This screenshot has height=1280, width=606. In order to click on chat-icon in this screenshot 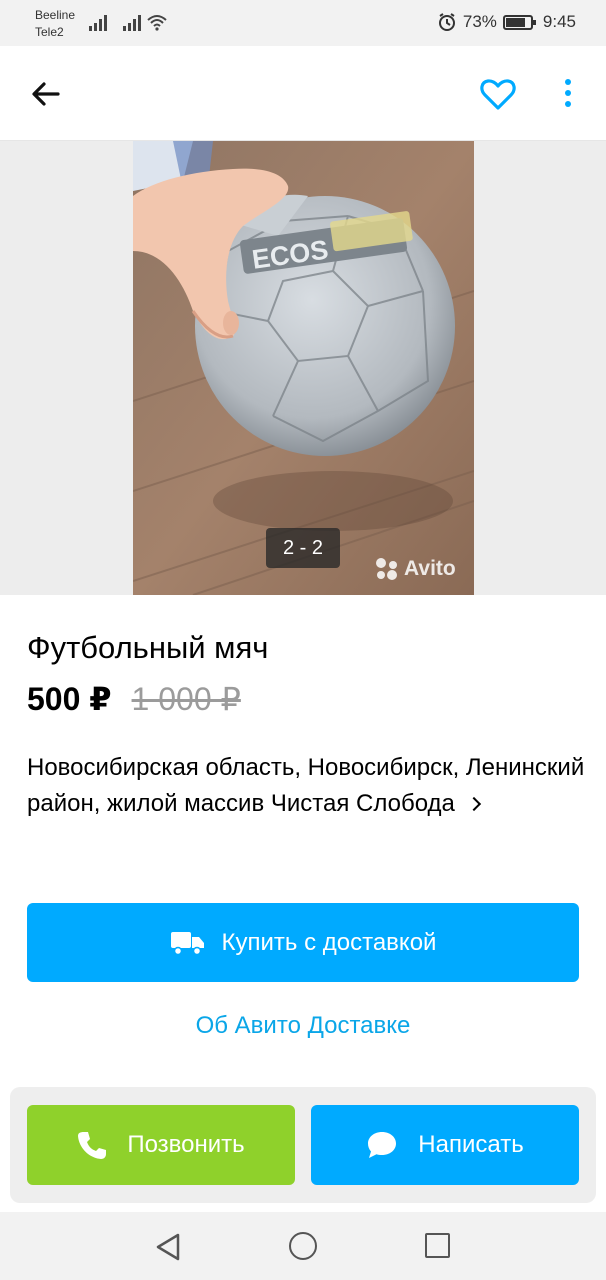, I will do `click(382, 1145)`.